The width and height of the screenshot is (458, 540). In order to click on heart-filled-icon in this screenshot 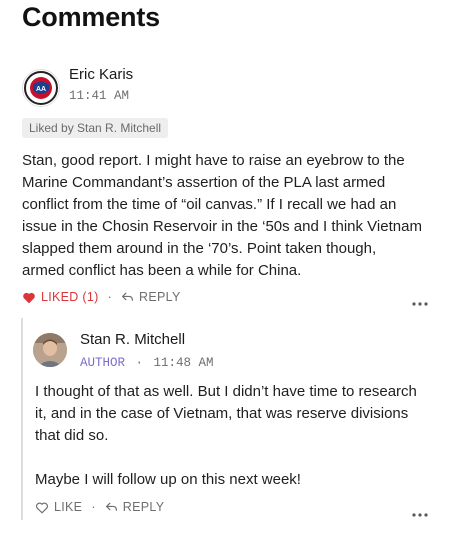, I will do `click(29, 297)`.